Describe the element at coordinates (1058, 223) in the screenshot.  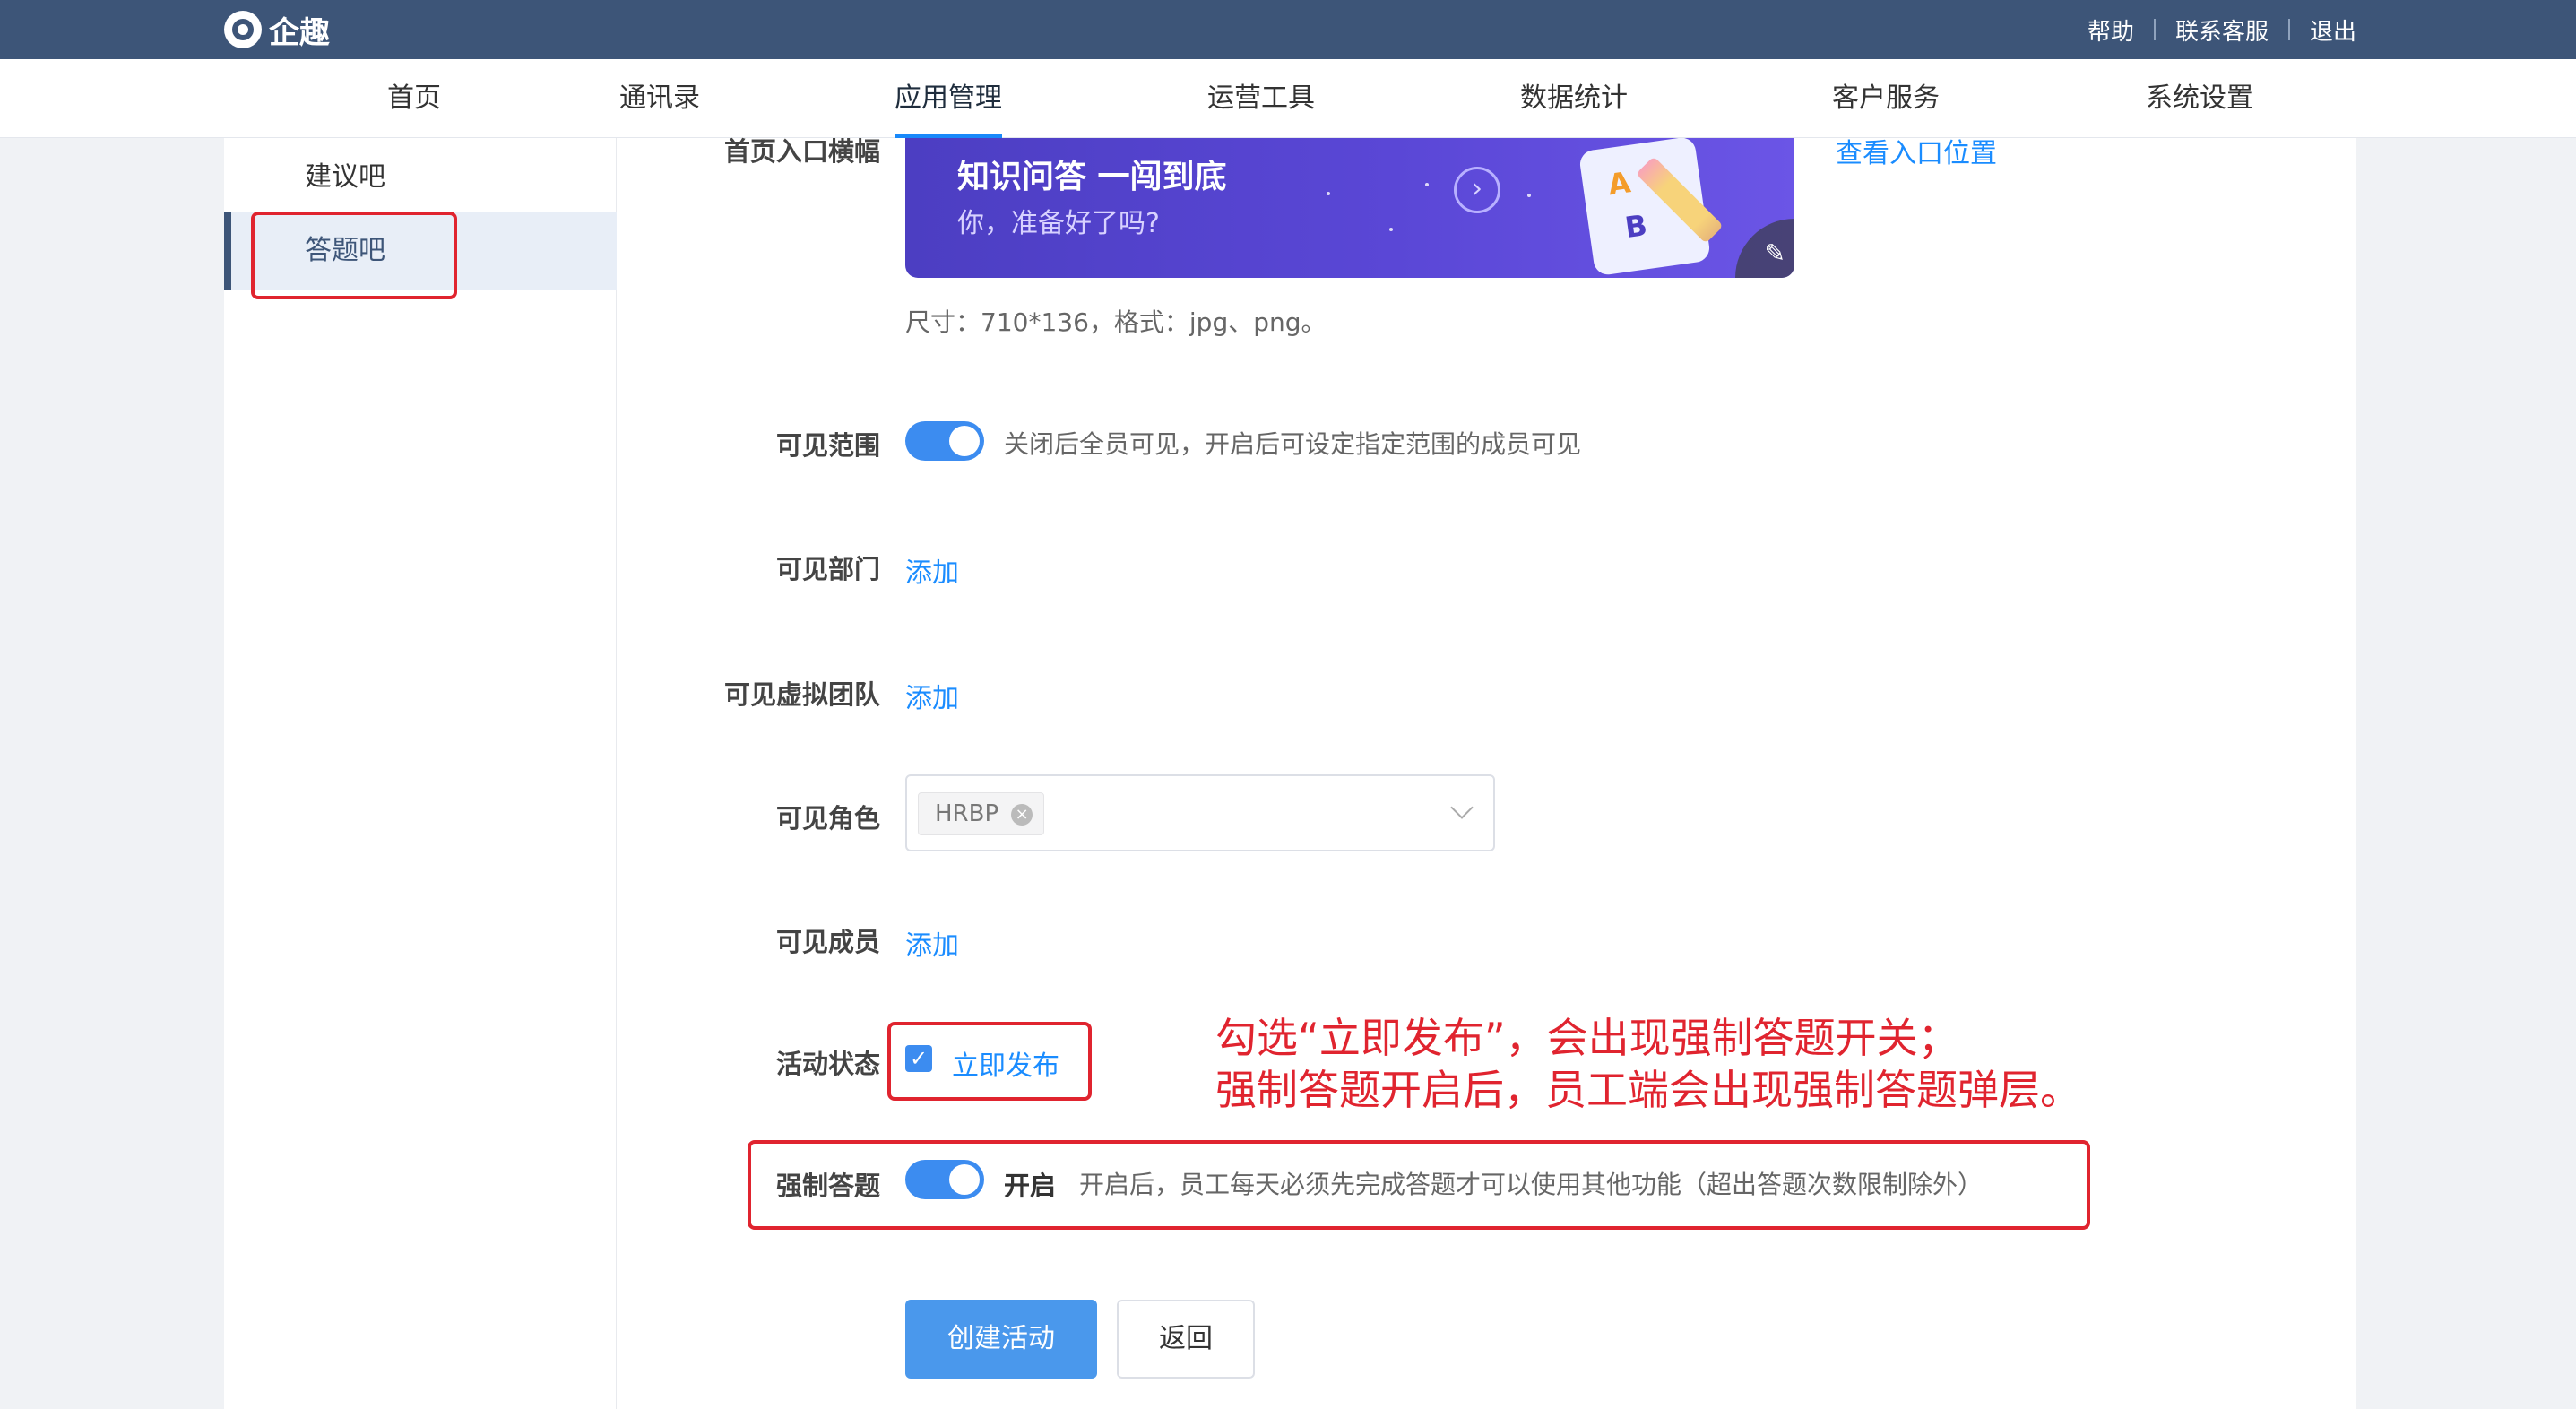
I see `banner-subtitle: 你，准备好了吗?` at that location.